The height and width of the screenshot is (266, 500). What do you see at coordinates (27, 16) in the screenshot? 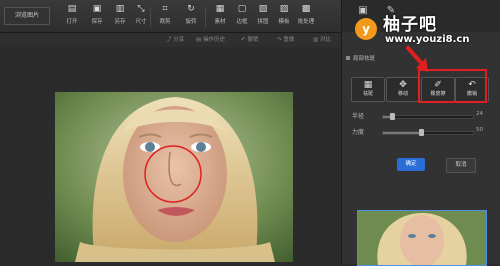
I see `browse-images-button: 浏览图片` at bounding box center [27, 16].